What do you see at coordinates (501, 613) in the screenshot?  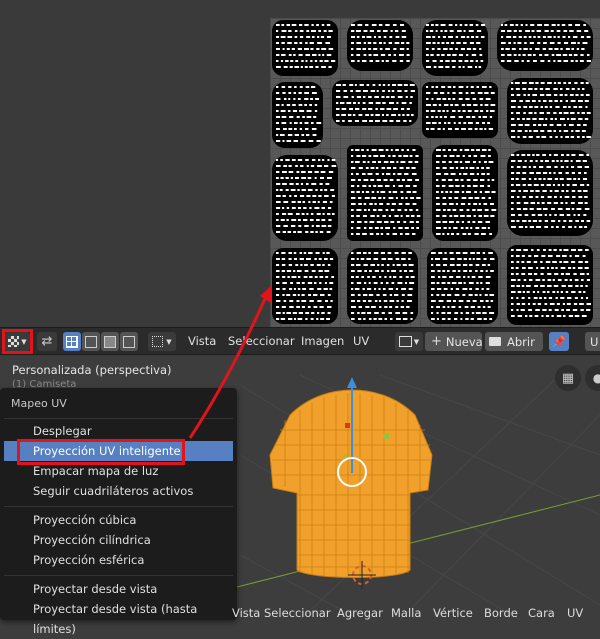 I see `viewport-menu-borde: Borde` at bounding box center [501, 613].